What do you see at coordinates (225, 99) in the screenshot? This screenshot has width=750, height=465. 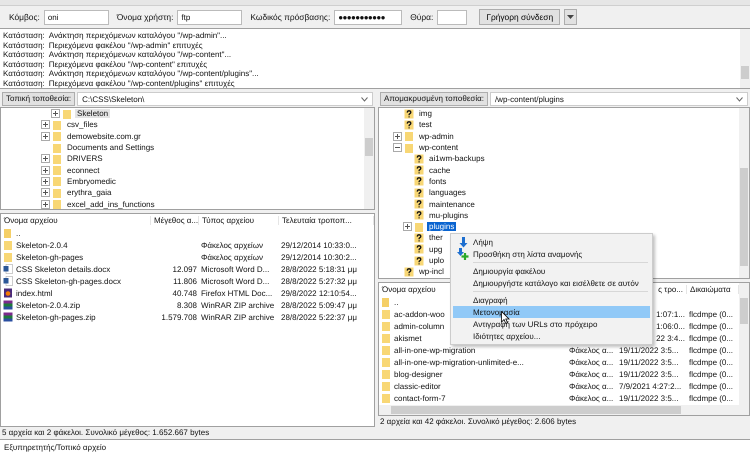 I see `path-field: C:\CSS\Skeleton\` at bounding box center [225, 99].